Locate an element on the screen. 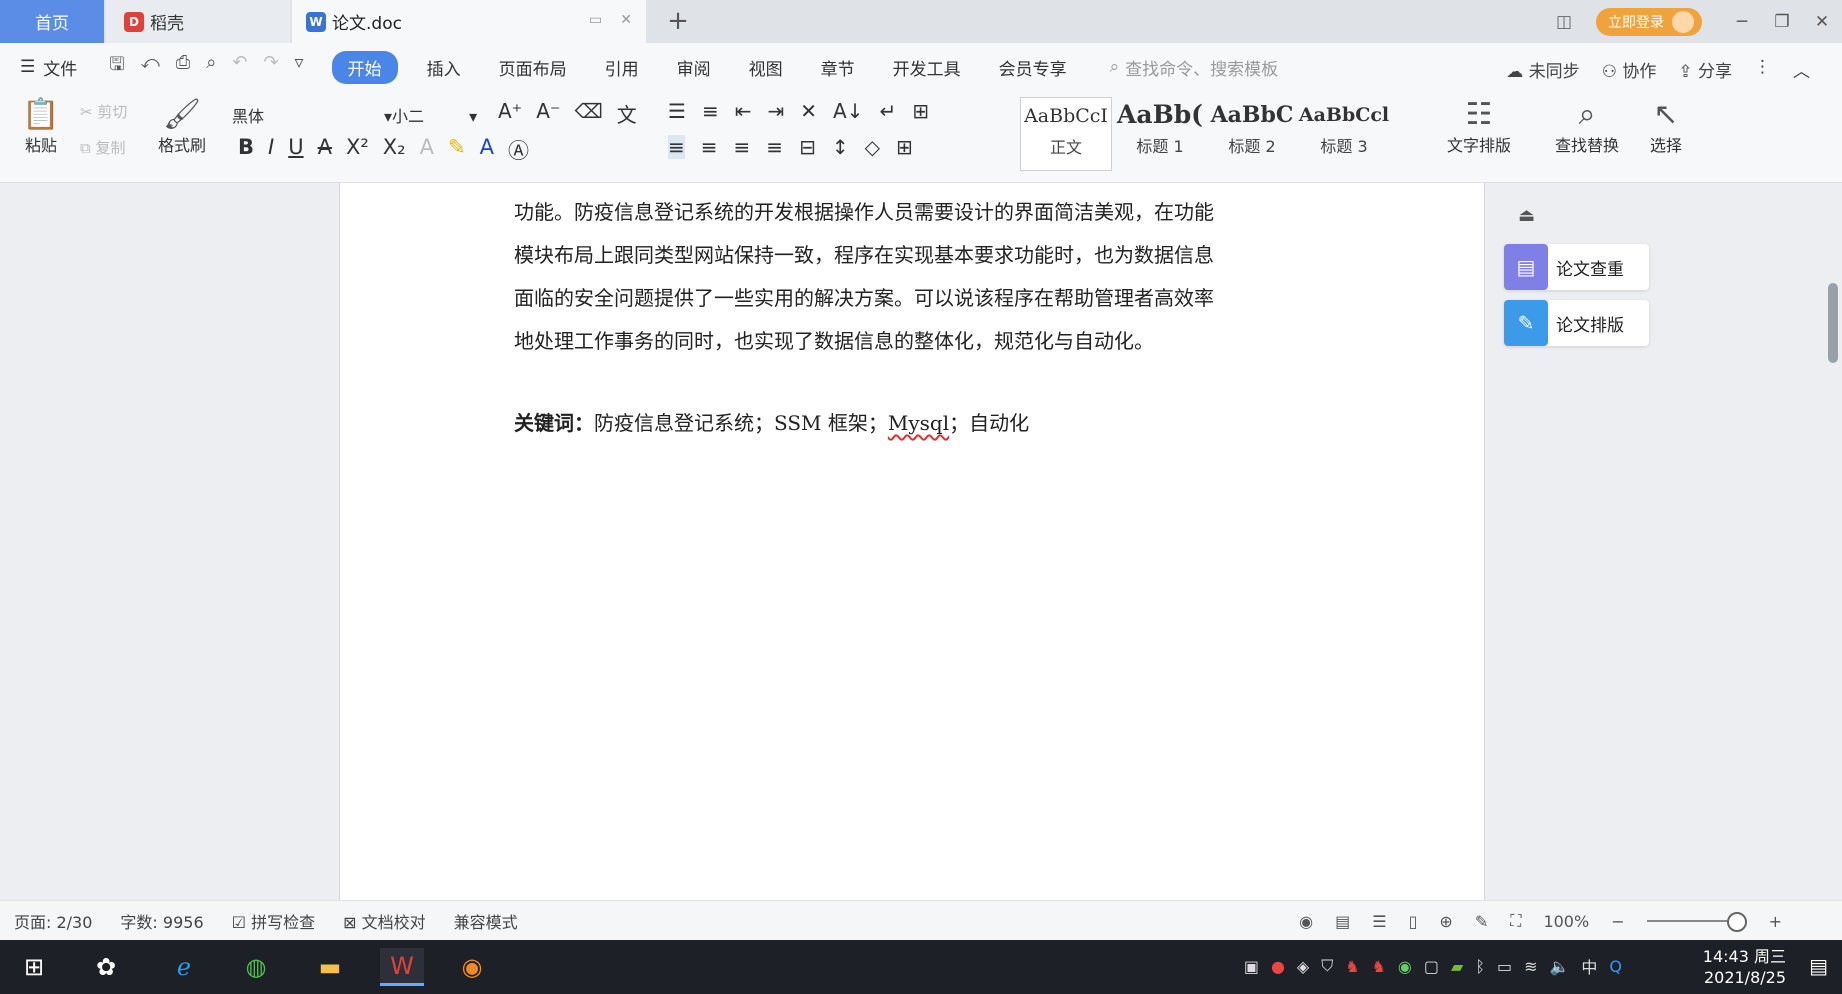 Image resolution: width=1842 pixels, height=994 pixels. zoom-level: 100% is located at coordinates (1566, 921).